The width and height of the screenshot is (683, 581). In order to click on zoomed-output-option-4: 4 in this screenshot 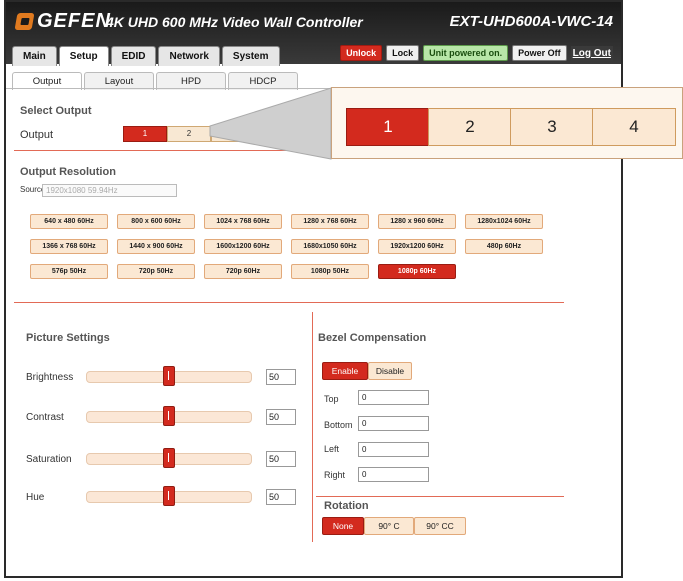, I will do `click(634, 127)`.